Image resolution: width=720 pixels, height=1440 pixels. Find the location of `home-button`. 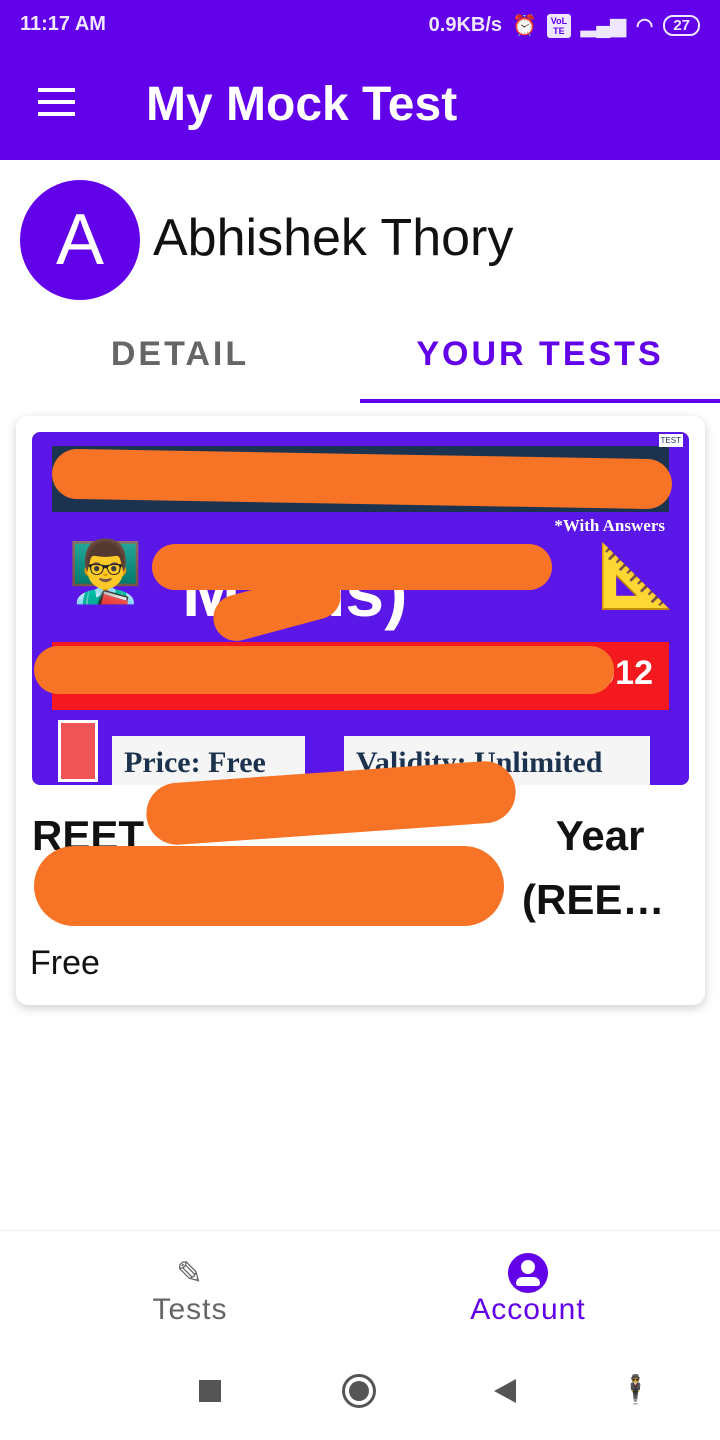

home-button is located at coordinates (359, 1391).